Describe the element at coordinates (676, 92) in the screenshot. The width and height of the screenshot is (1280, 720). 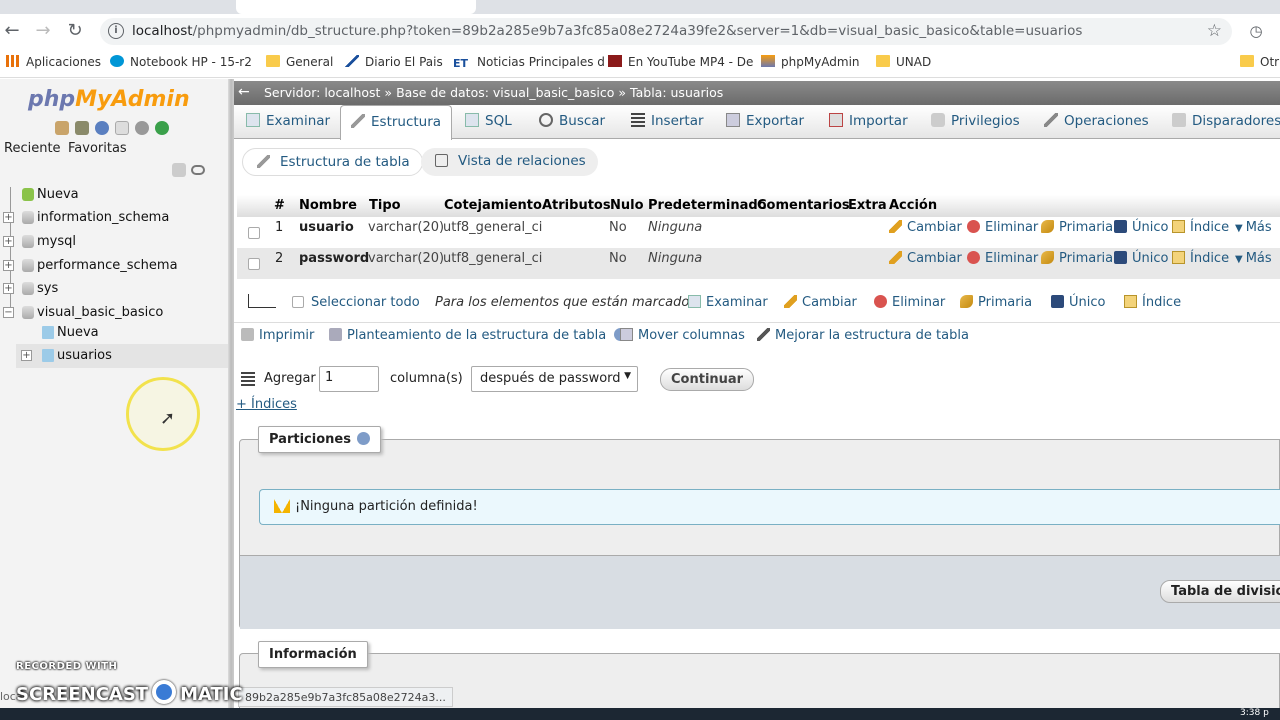
I see `crumb-table: Tabla: usuarios` at that location.